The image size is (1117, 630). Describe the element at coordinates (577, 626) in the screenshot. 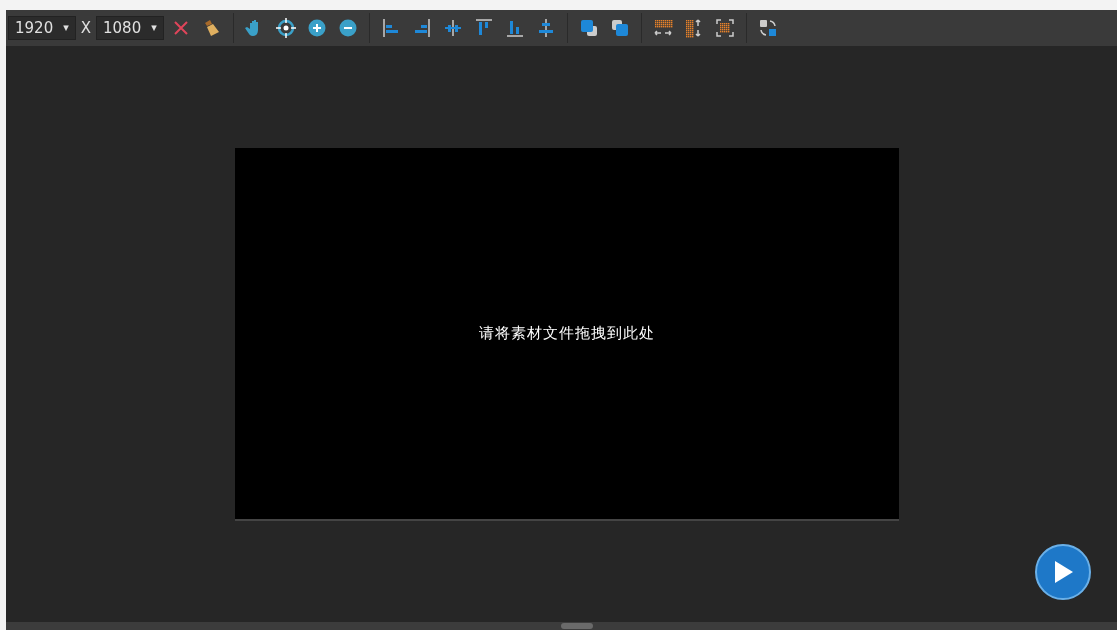

I see `scroll-thumb` at that location.